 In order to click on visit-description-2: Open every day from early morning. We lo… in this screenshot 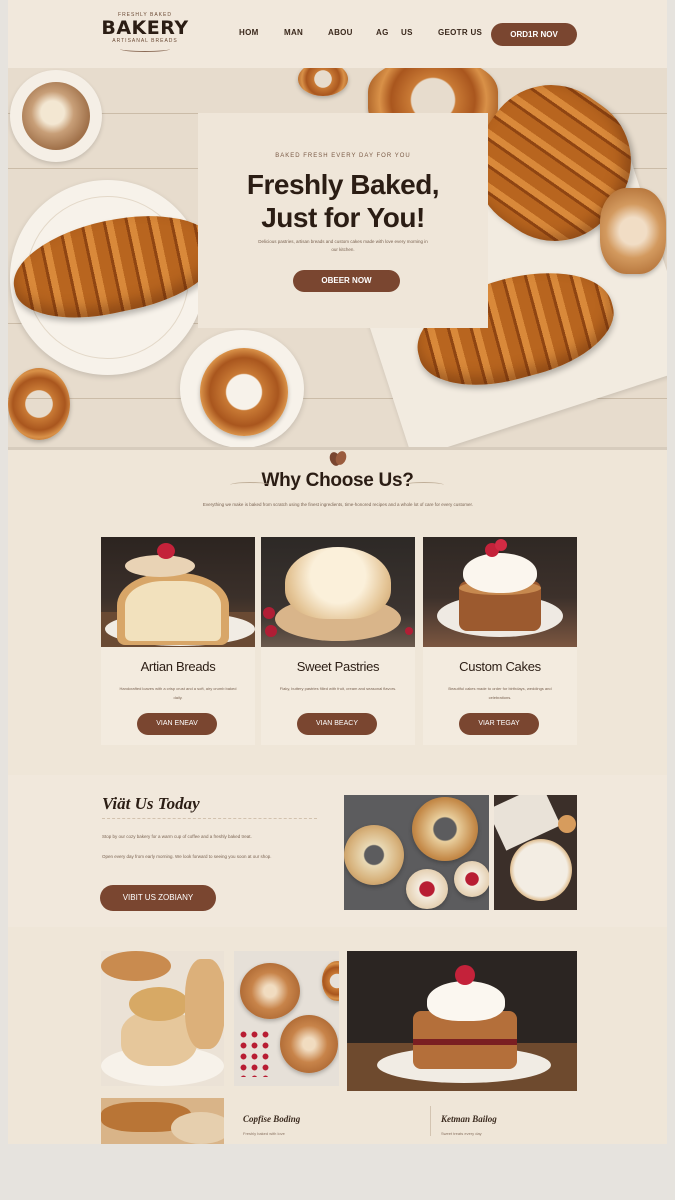, I will do `click(187, 856)`.